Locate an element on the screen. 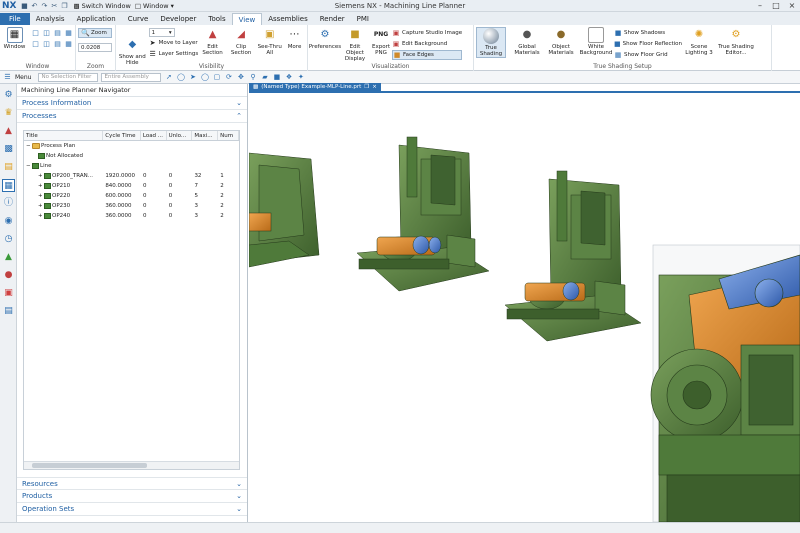 The image size is (800, 533). menu-button: Menu is located at coordinates (23, 77).